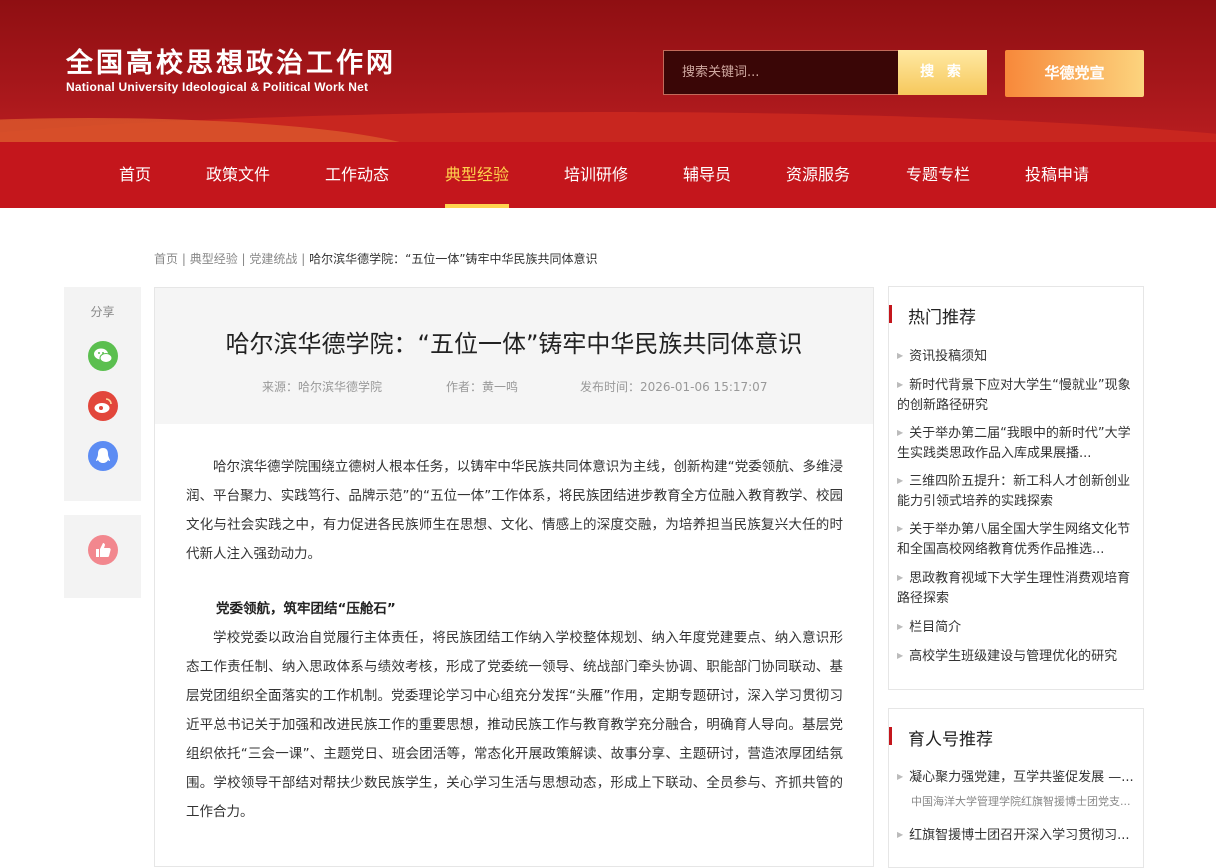 Image resolution: width=1216 pixels, height=868 pixels. I want to click on article-subheading: 党委领航，筑牢团结“压舱石”, so click(306, 609).